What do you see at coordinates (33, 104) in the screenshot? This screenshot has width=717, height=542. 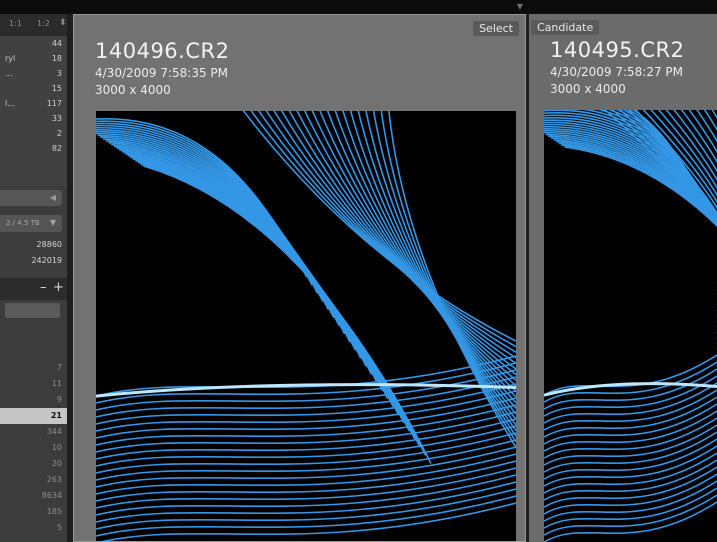 I see `folder-item: l... 117` at bounding box center [33, 104].